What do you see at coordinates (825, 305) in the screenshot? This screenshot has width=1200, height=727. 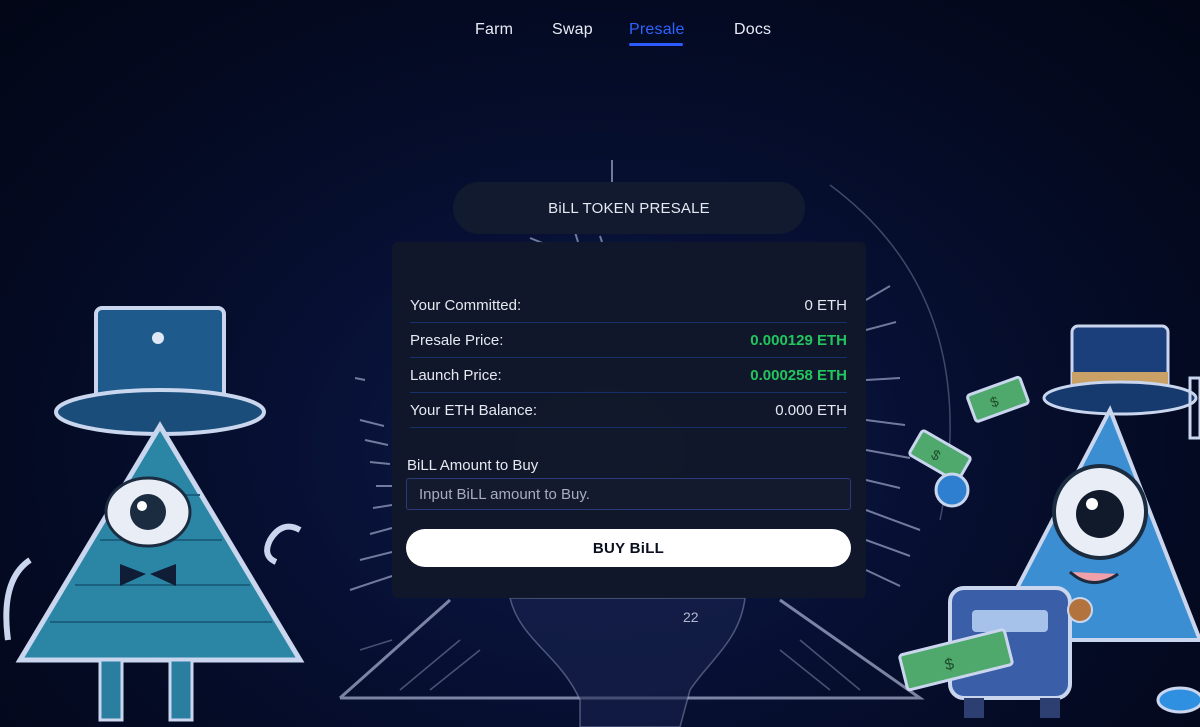 I see `committed-value: 0 ETH` at bounding box center [825, 305].